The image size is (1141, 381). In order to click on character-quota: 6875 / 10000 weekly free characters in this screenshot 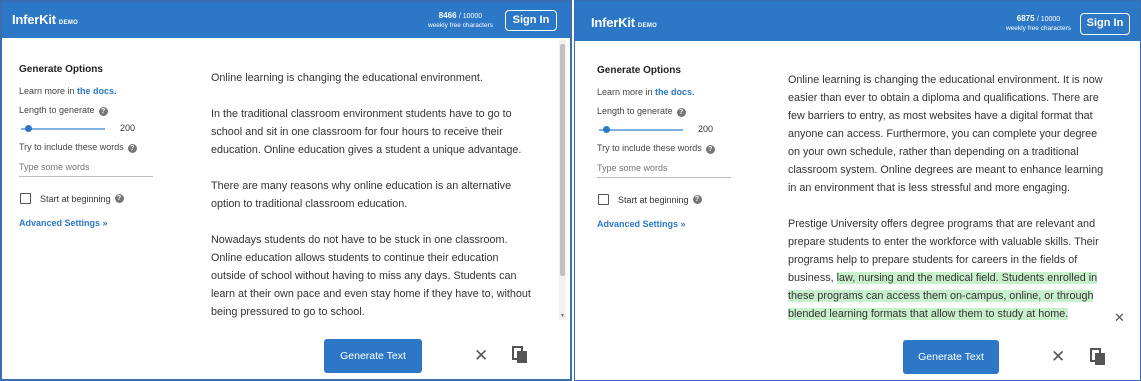, I will do `click(1038, 23)`.